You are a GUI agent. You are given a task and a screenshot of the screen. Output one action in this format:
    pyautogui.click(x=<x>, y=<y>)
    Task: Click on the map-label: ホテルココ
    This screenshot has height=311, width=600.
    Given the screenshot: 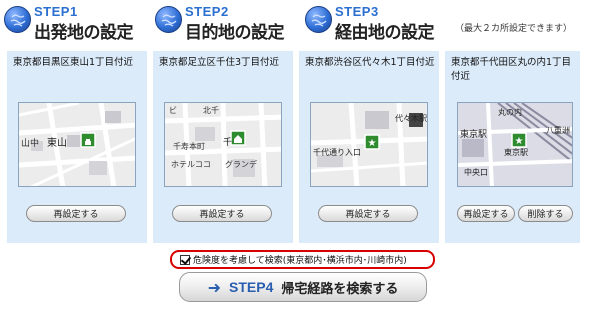 What is the action you would take?
    pyautogui.click(x=191, y=164)
    